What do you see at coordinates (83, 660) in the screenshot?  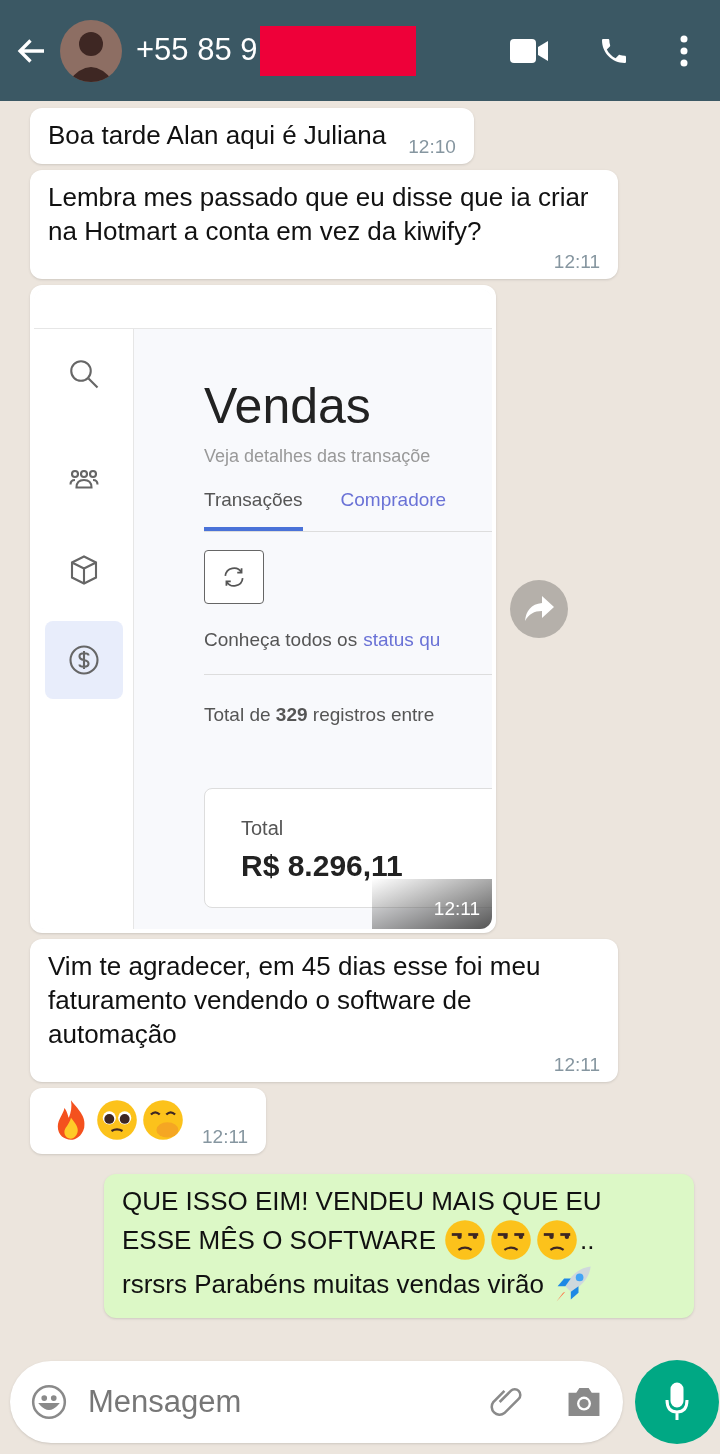 I see `sidebar-item` at bounding box center [83, 660].